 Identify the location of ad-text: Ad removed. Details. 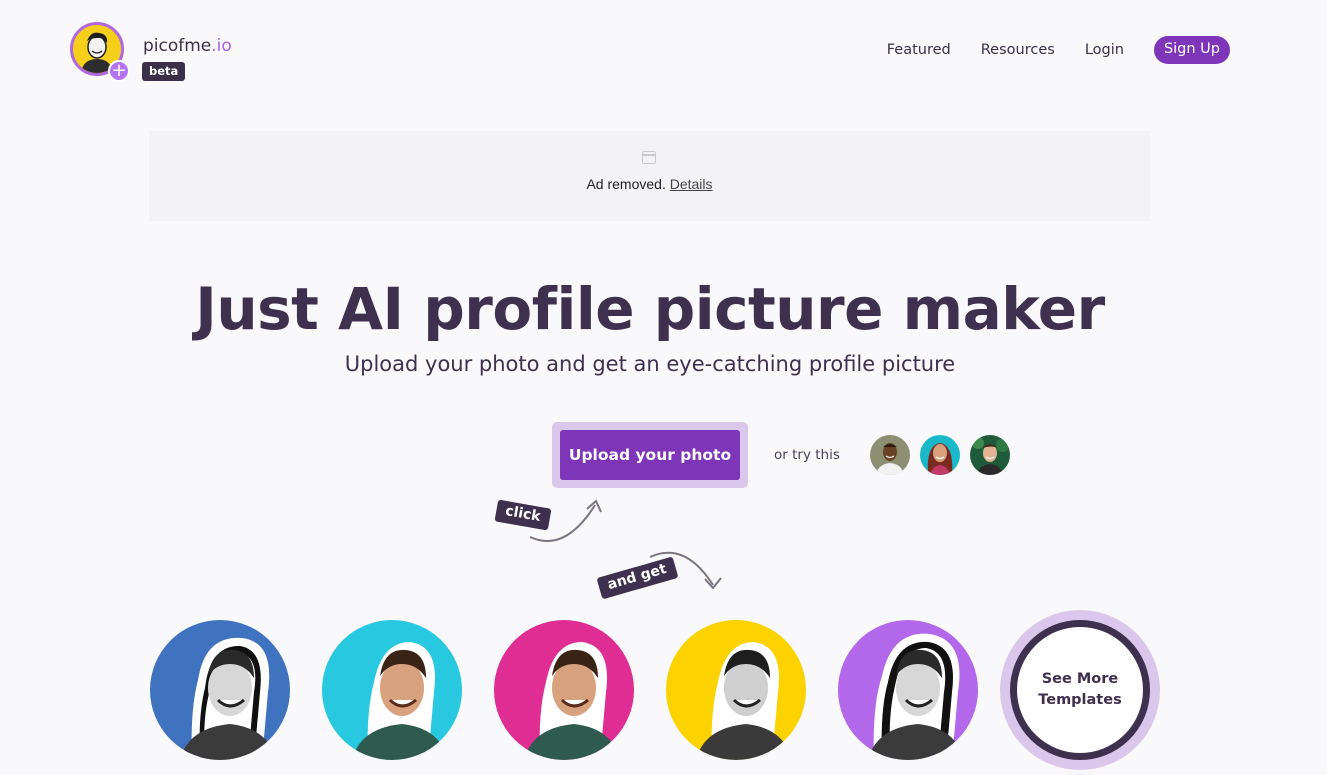
(649, 184).